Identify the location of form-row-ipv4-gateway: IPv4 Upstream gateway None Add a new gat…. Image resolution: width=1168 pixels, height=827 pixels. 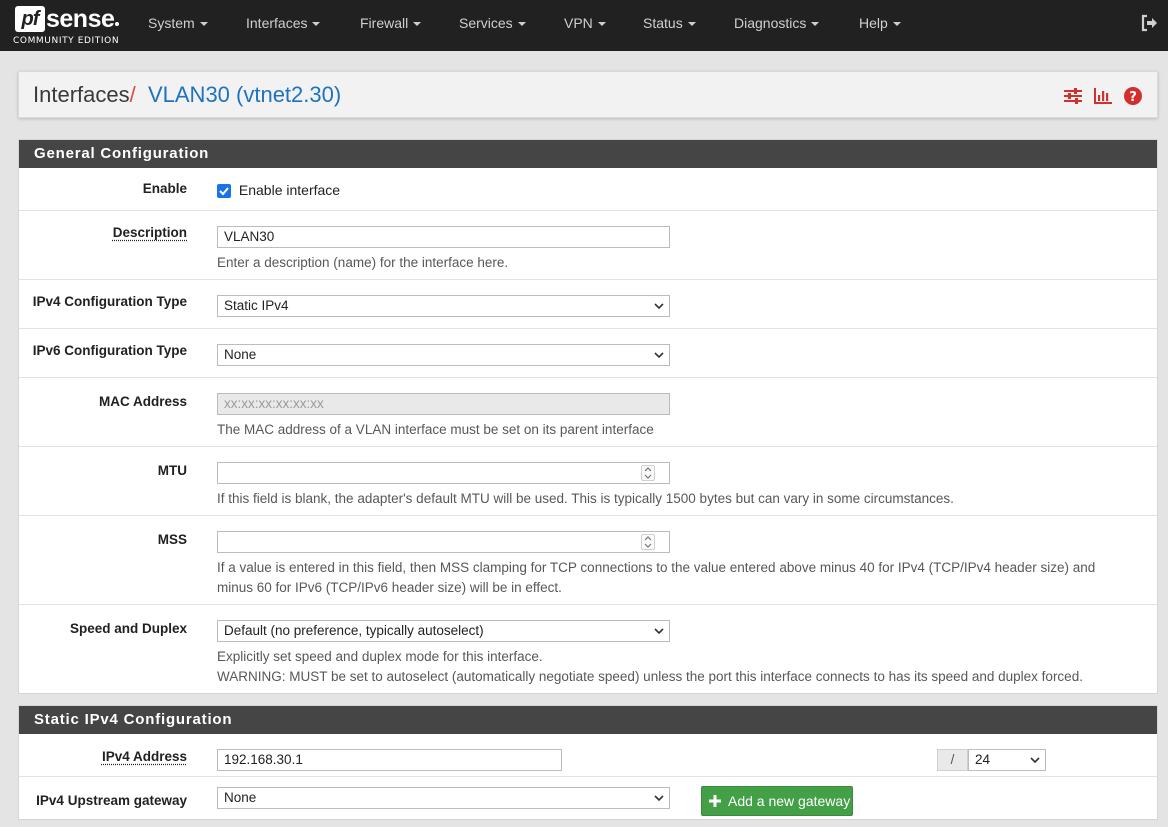
(588, 802).